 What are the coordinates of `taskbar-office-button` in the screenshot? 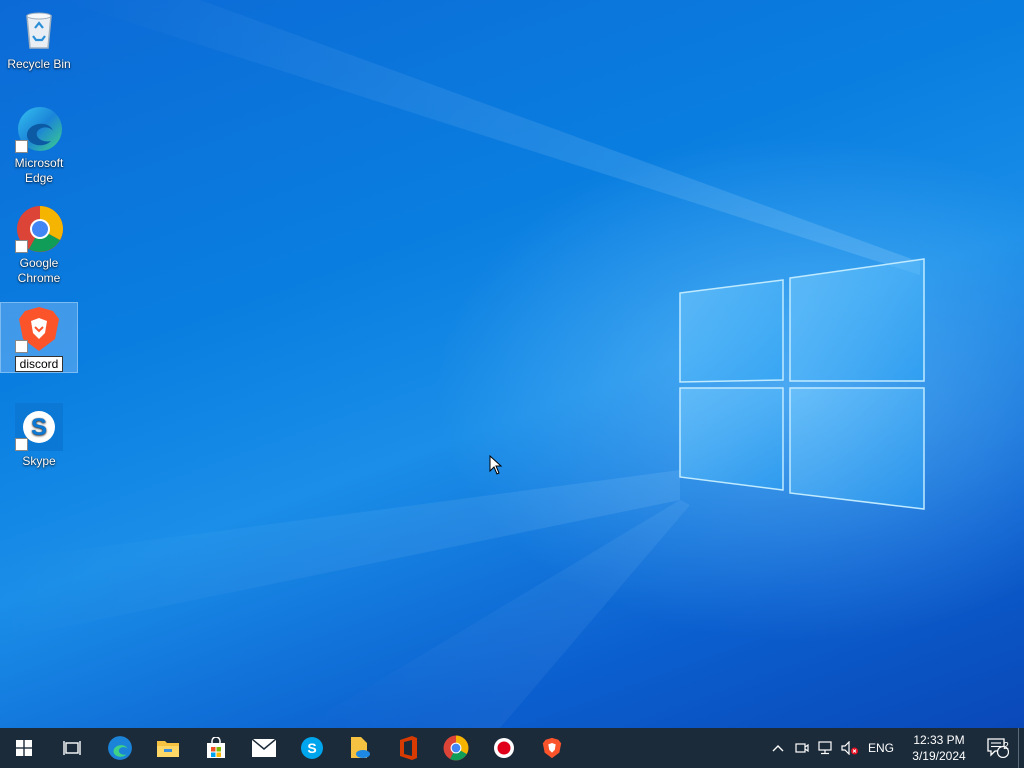 It's located at (408, 748).